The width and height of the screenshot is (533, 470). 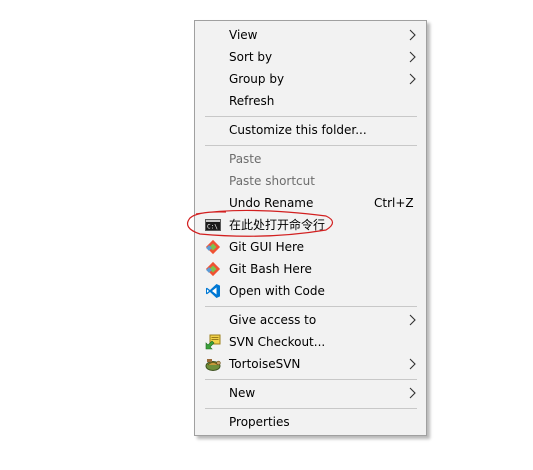 What do you see at coordinates (277, 291) in the screenshot?
I see `menu-item-label: Open with Code` at bounding box center [277, 291].